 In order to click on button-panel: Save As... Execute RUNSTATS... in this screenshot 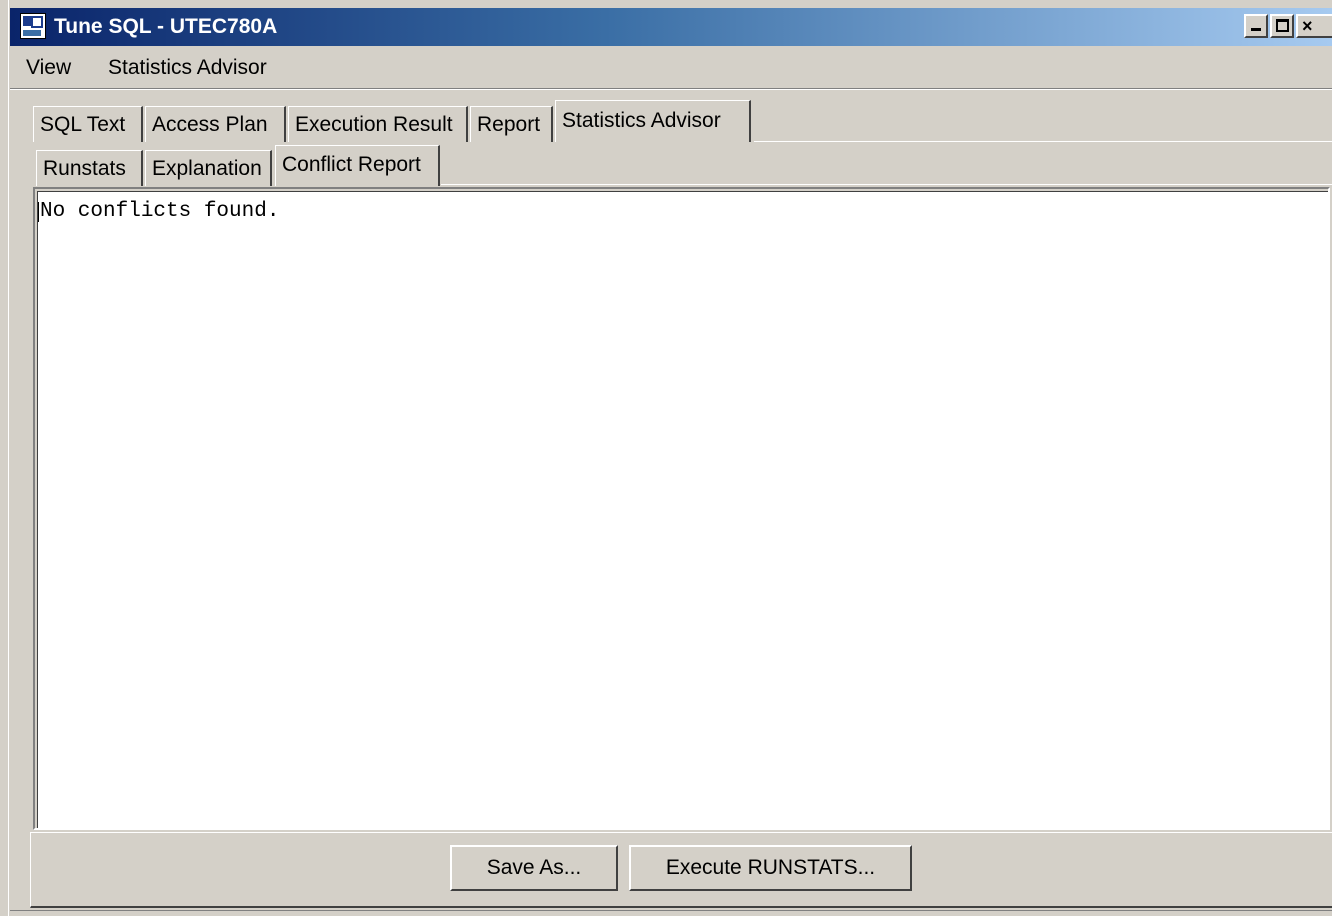, I will do `click(681, 870)`.